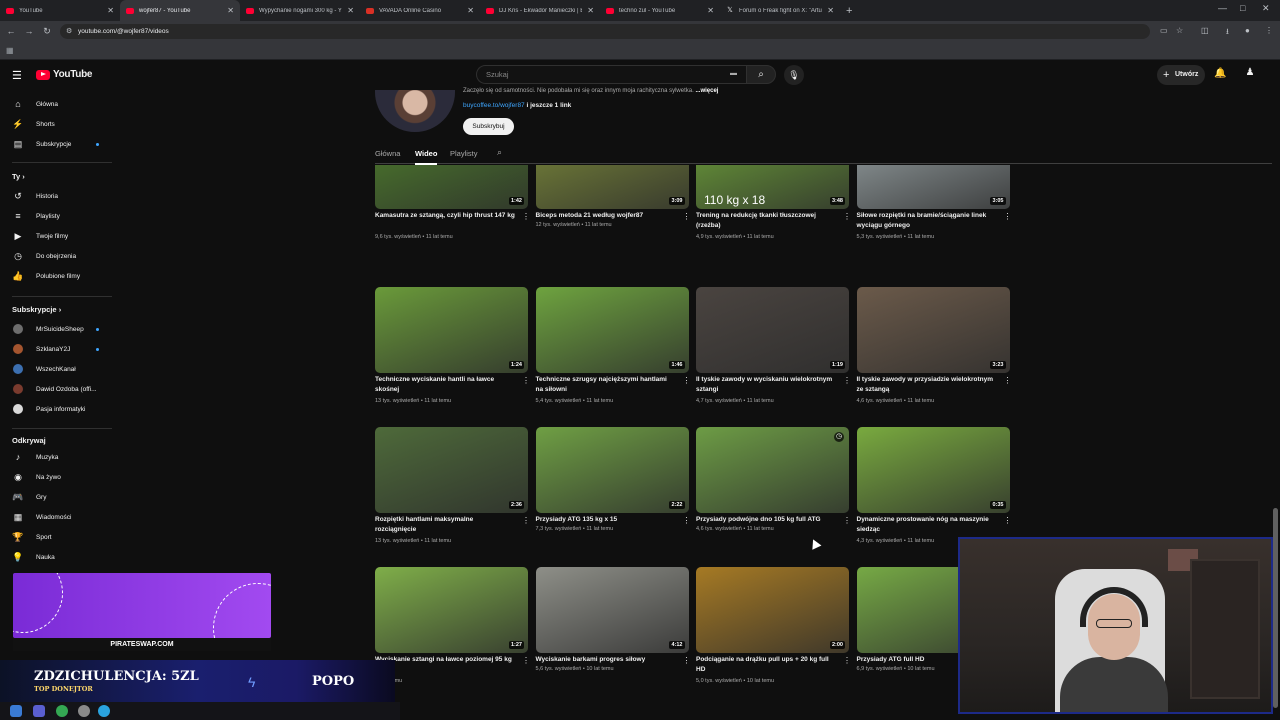 This screenshot has width=1280, height=720. What do you see at coordinates (660, 10) in the screenshot?
I see `browser-tab: techno żul - YouTube ✕` at bounding box center [660, 10].